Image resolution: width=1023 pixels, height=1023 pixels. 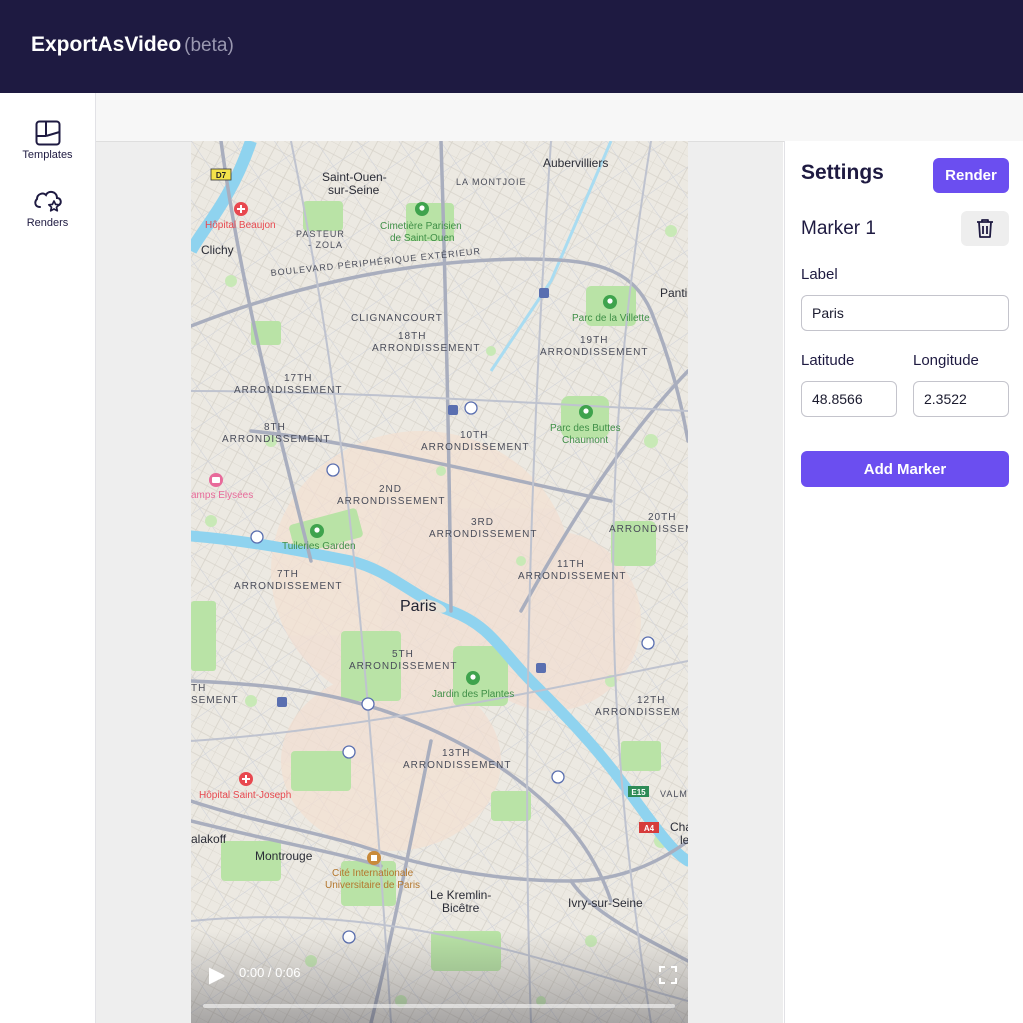 What do you see at coordinates (662, 517) in the screenshot?
I see `svg-text: 20TH` at bounding box center [662, 517].